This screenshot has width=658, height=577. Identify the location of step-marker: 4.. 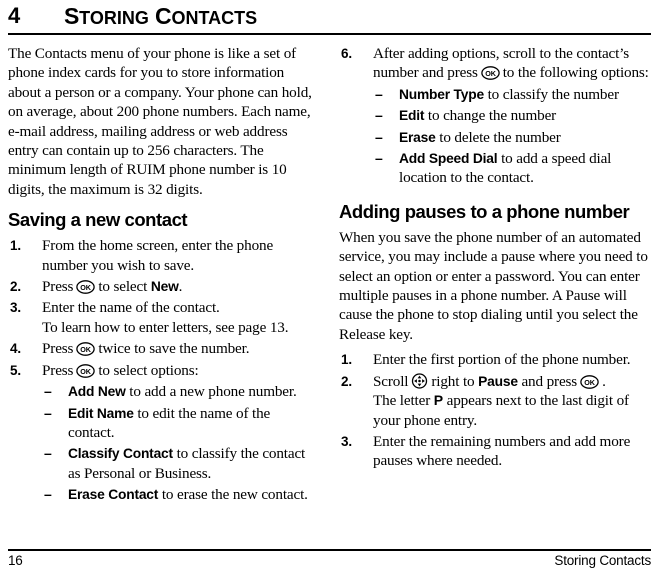
(15, 349).